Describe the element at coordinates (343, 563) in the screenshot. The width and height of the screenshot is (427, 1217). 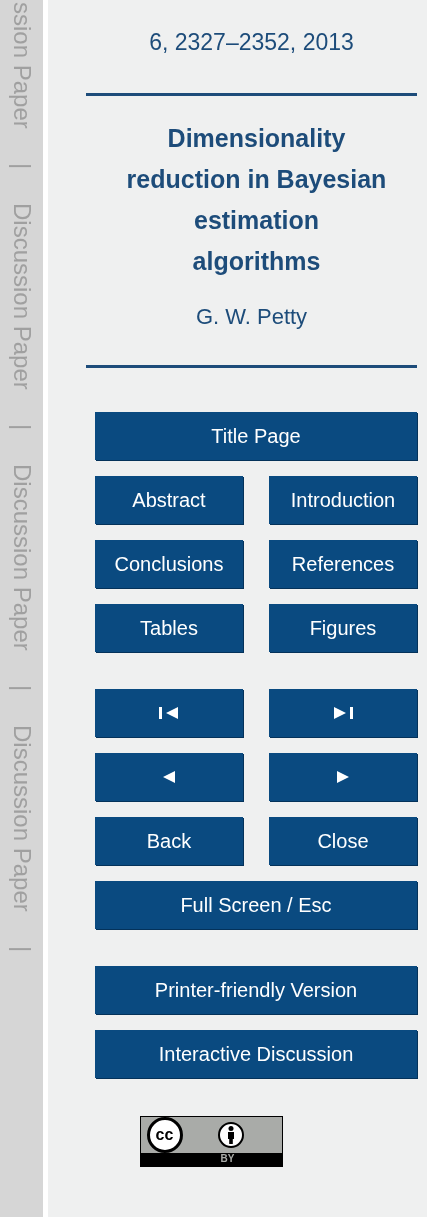
I see `nav-button: References` at that location.